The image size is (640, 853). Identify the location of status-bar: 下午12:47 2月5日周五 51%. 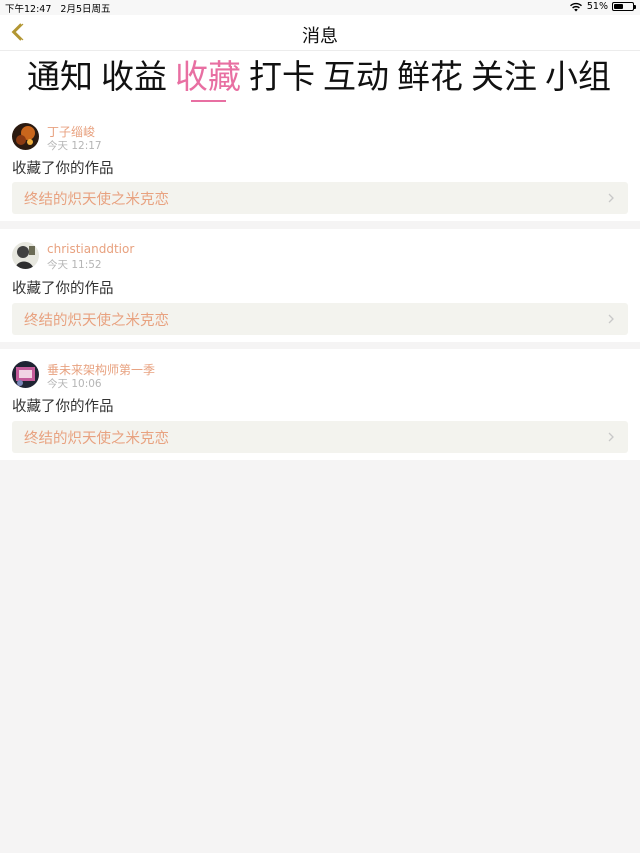
(320, 7).